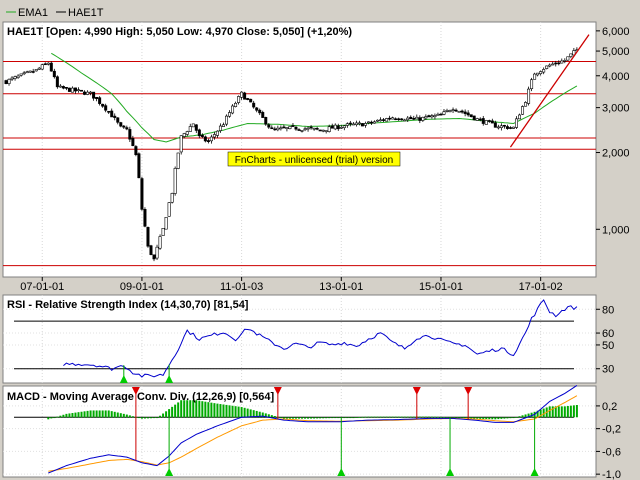 The height and width of the screenshot is (480, 640). Describe the element at coordinates (616, 77) in the screenshot. I see `price-y-tick-label: 4,000` at that location.